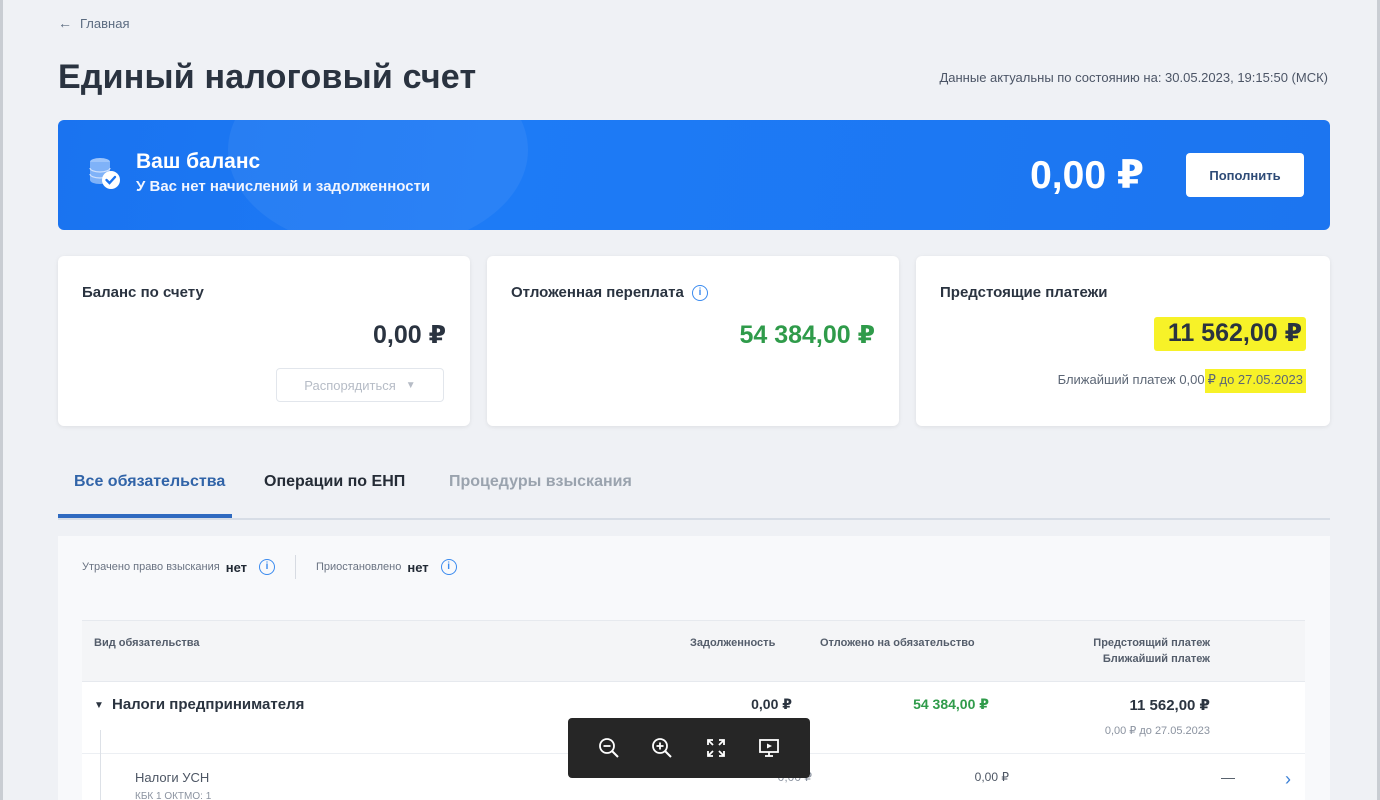  What do you see at coordinates (283, 186) in the screenshot?
I see `banner-subtitle: У Вас нет начислений и задолженности` at bounding box center [283, 186].